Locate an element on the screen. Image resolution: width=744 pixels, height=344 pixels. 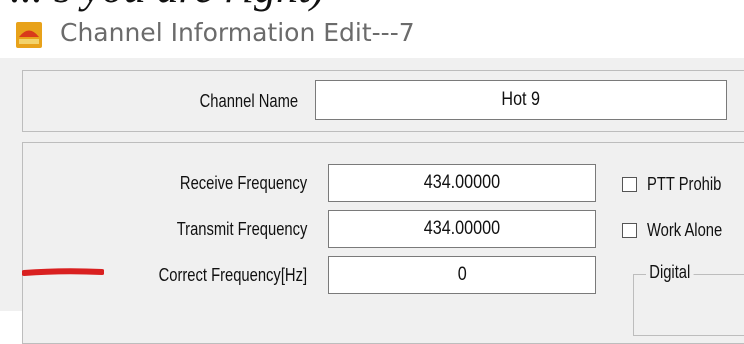
channel-name-label: Channel Name is located at coordinates (248, 101).